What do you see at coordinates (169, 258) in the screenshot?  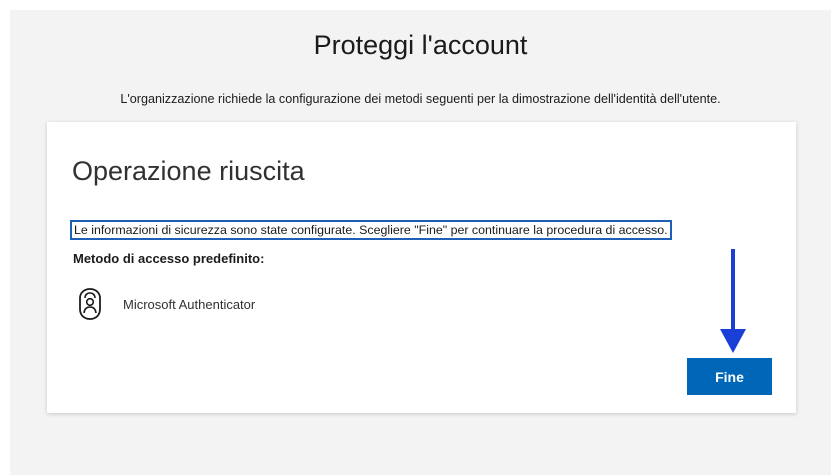 I see `default-method-label: Metodo di accesso predefinito:` at bounding box center [169, 258].